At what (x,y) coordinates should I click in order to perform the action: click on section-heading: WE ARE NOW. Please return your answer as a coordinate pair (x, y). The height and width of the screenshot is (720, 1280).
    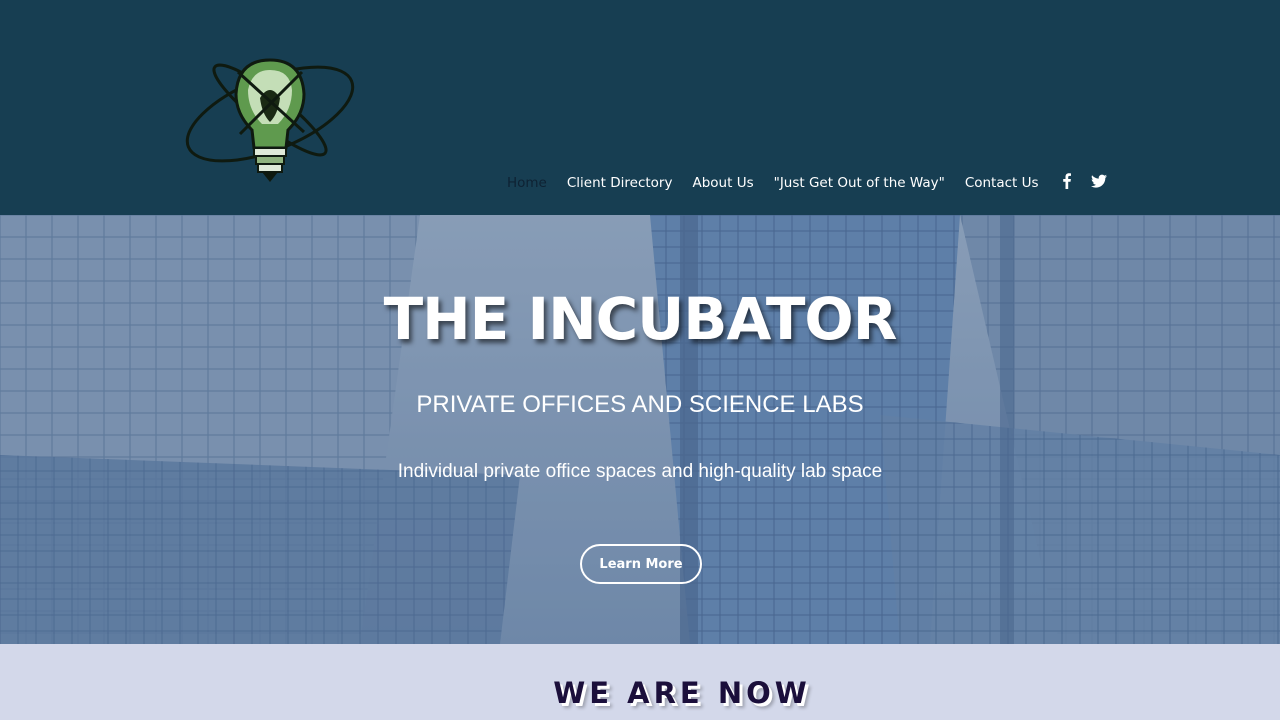
    Looking at the image, I should click on (682, 693).